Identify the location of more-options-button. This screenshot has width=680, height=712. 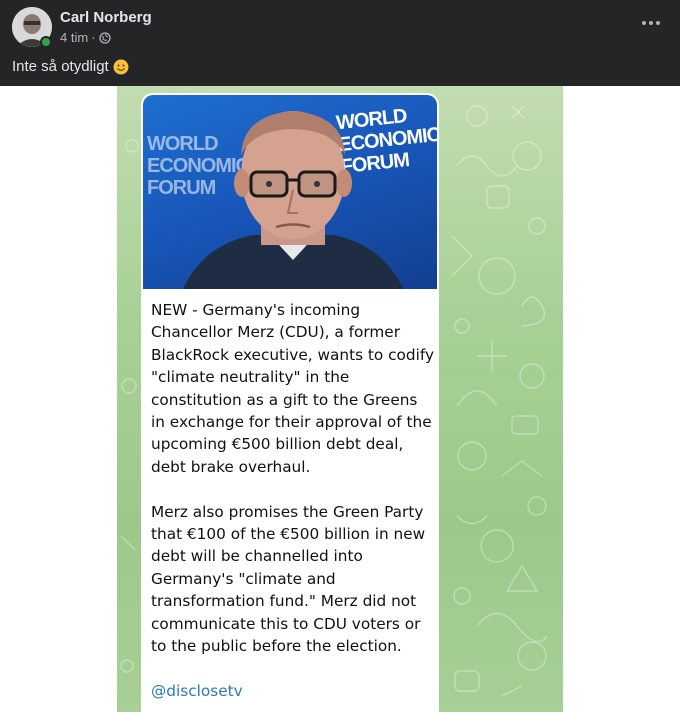
(651, 23).